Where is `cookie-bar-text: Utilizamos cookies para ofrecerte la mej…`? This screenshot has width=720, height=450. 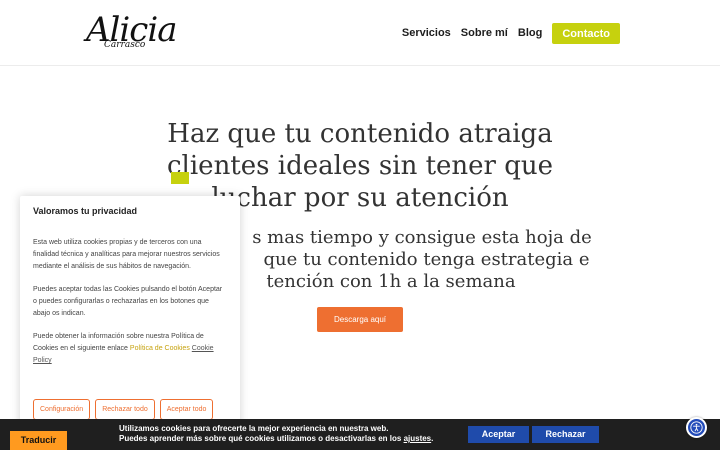
cookie-bar-text: Utilizamos cookies para ofrecerte la mej… is located at coordinates (276, 434).